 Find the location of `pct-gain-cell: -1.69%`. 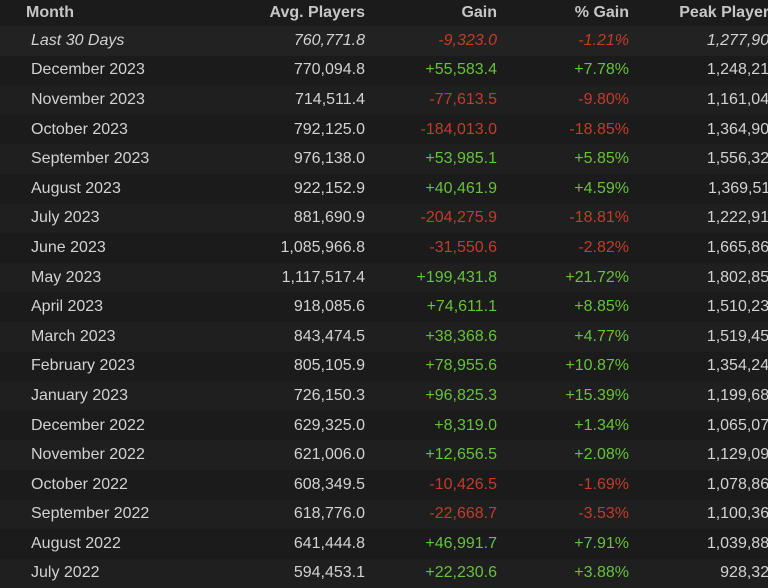

pct-gain-cell: -1.69% is located at coordinates (565, 484).